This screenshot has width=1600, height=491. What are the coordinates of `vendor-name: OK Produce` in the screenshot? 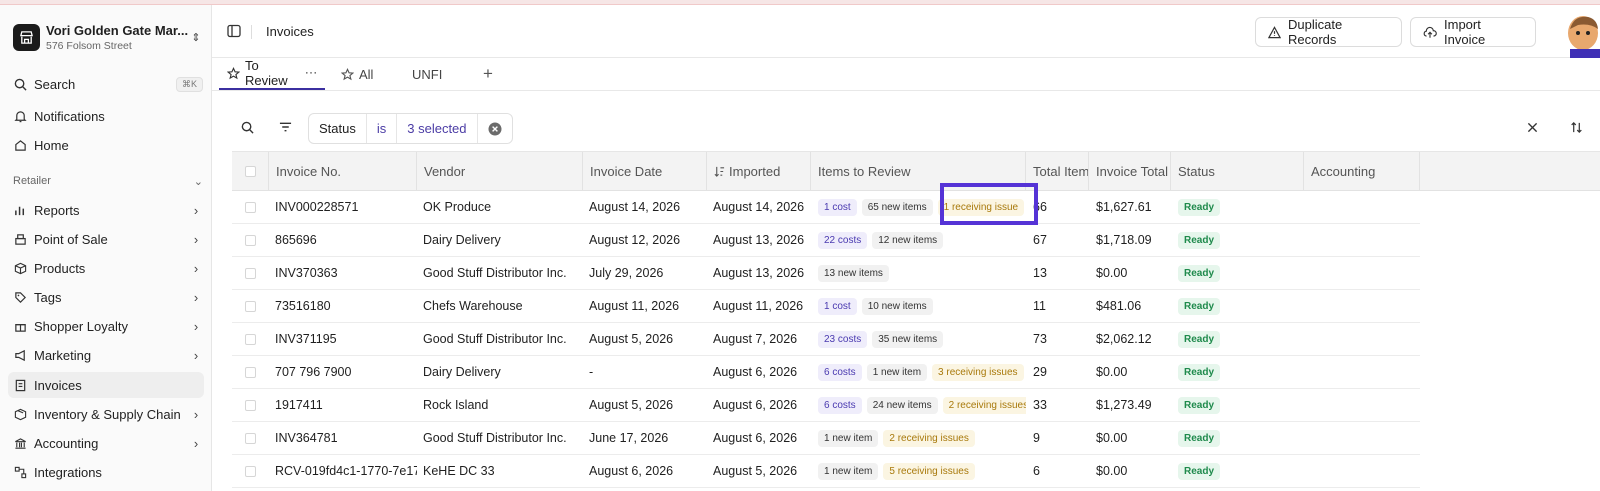 It's located at (457, 207).